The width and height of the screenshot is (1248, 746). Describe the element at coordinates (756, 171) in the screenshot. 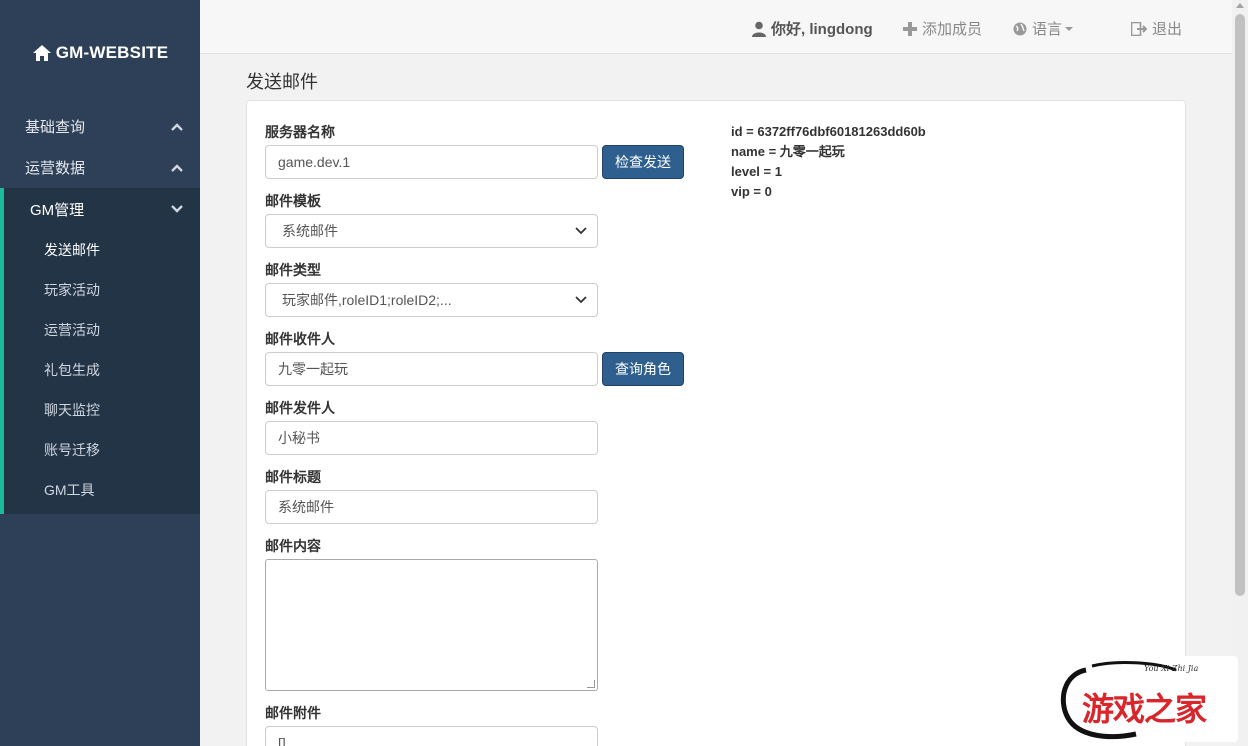

I see `role-info-line: level = 1` at that location.